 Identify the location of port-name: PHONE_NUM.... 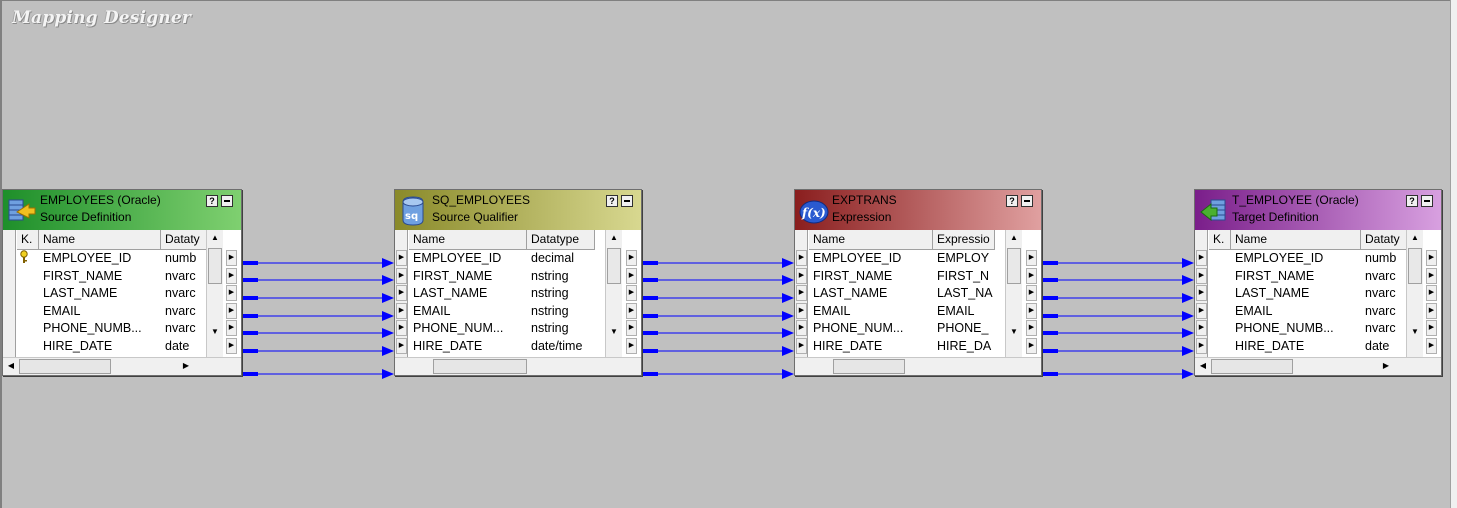
(469, 328).